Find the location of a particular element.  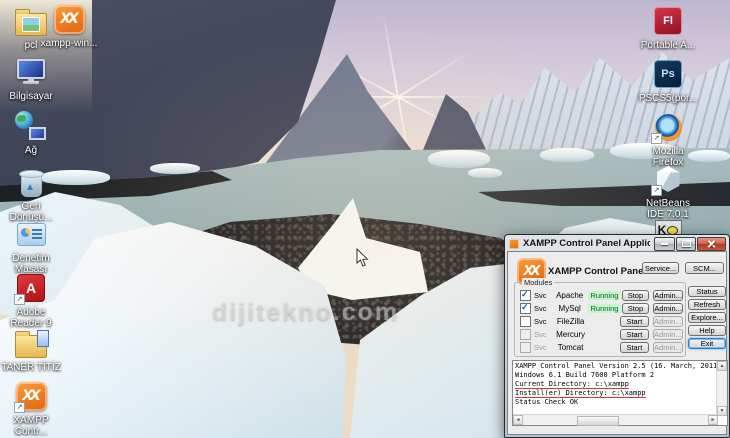

log-line: Windows 6.1 Build 7600 Platform 2 is located at coordinates (585, 375).